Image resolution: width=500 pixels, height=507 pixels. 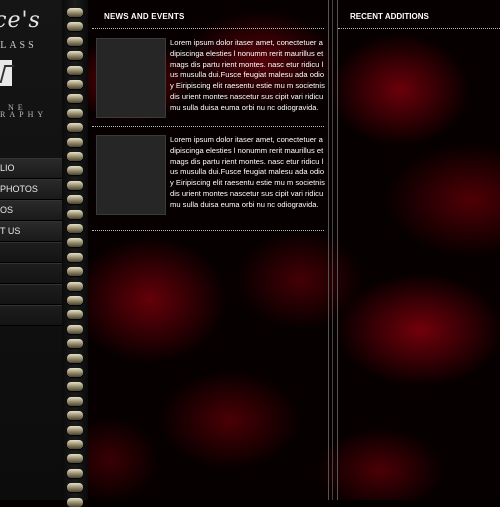 I want to click on brand-tagline-line2: RAPHY, so click(x=24, y=114).